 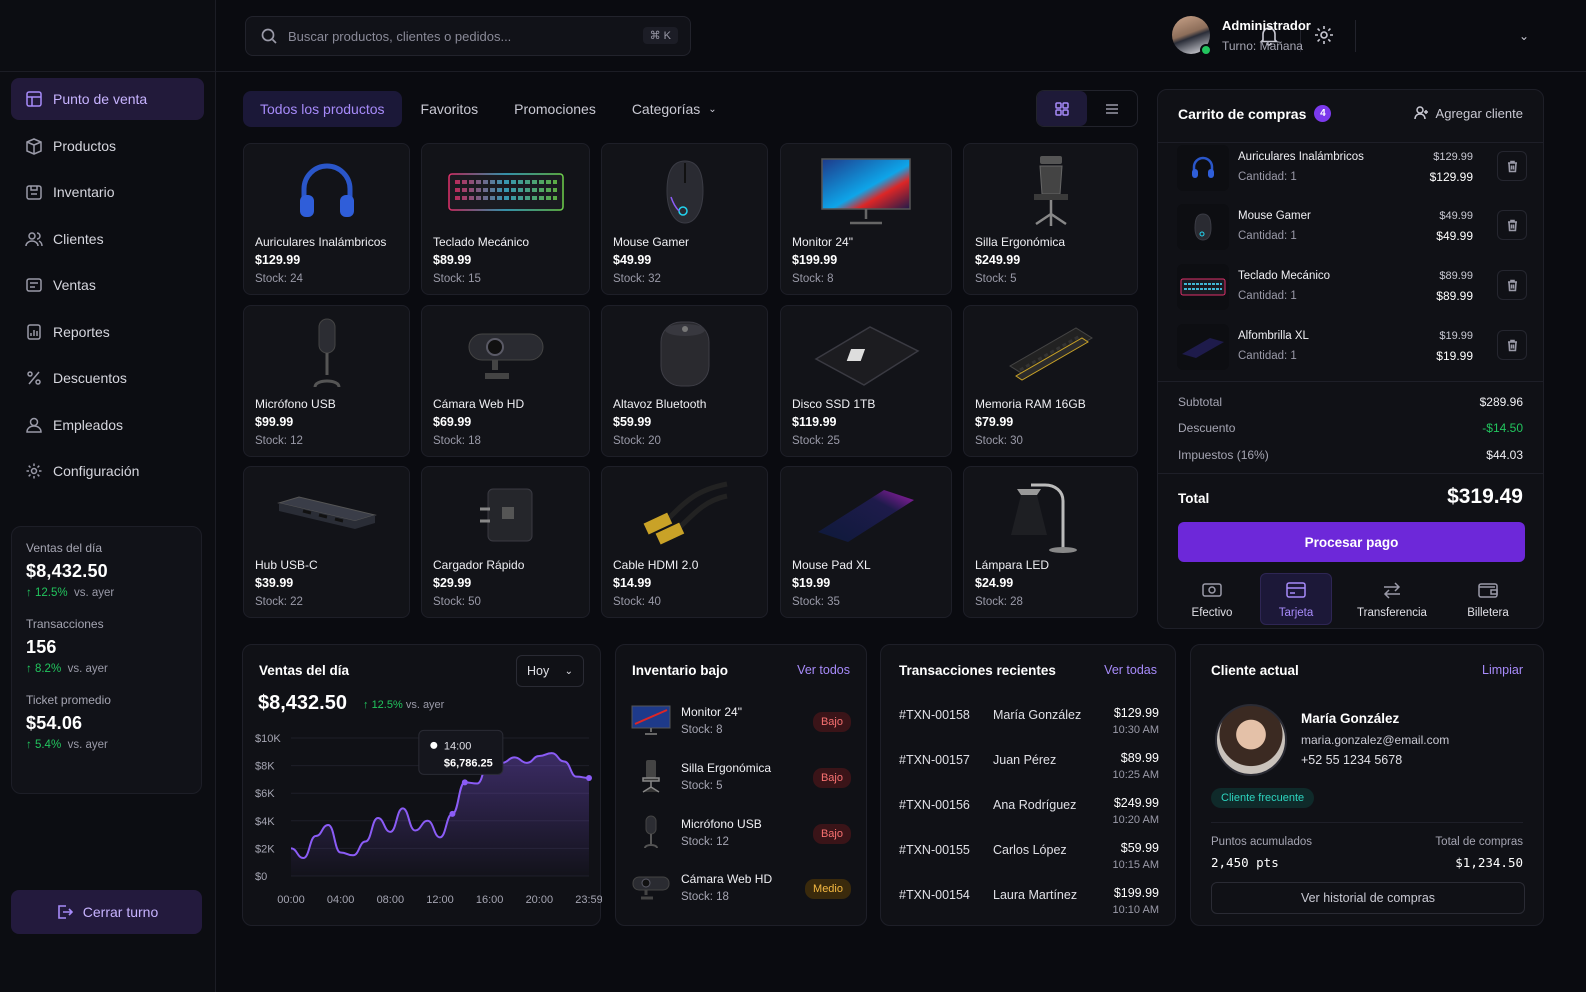 What do you see at coordinates (107, 192) in the screenshot?
I see `sidebar-item-inventario: Inventario` at bounding box center [107, 192].